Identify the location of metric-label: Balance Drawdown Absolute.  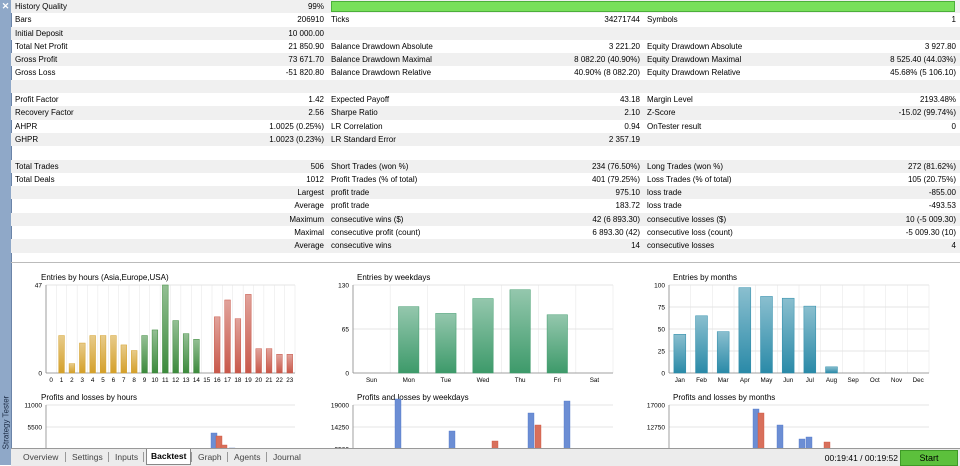
(382, 46).